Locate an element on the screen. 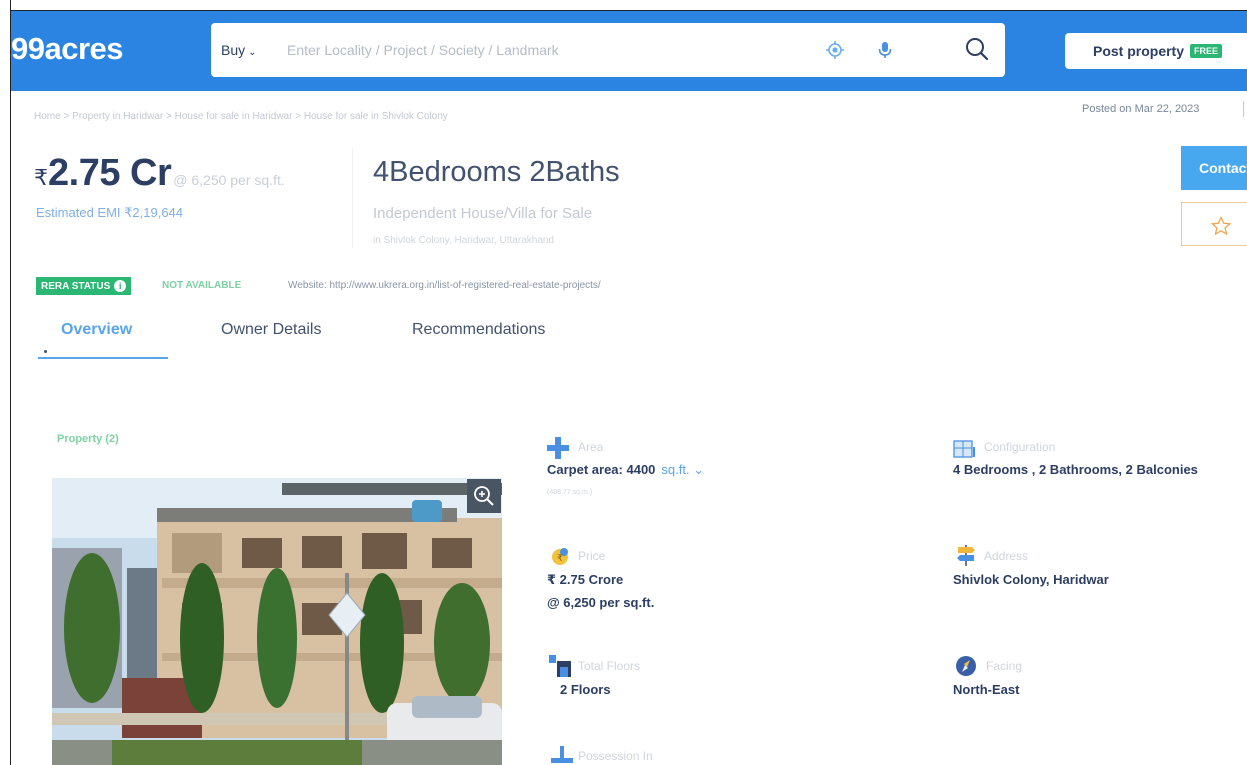  tab-dot is located at coordinates (45, 351).